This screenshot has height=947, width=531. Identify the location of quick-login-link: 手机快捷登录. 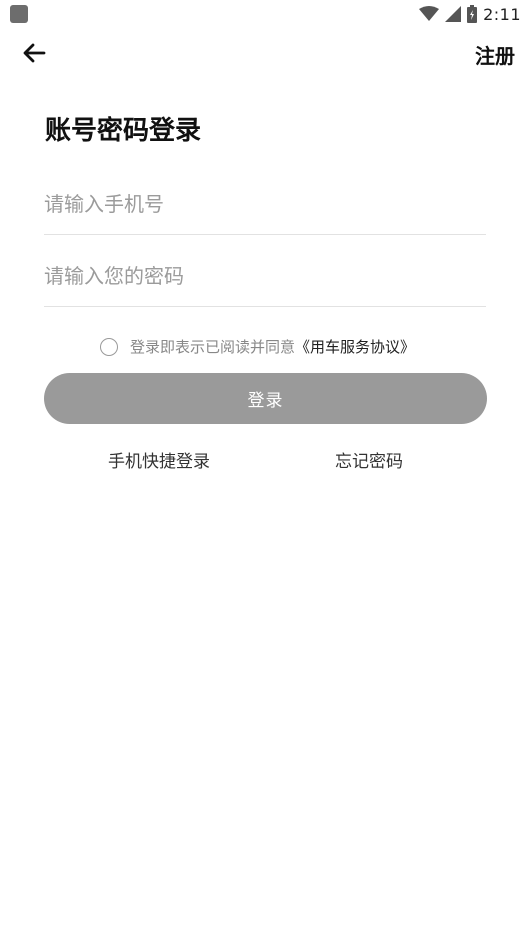
(159, 459).